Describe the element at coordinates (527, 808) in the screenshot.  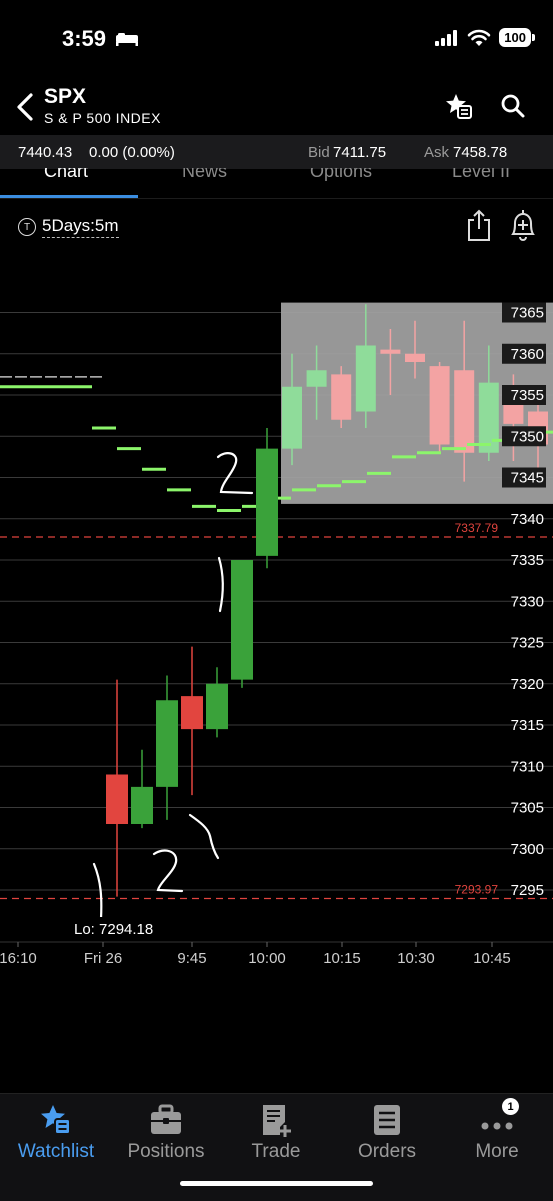
I see `y-axis-tick-label: 7305` at that location.